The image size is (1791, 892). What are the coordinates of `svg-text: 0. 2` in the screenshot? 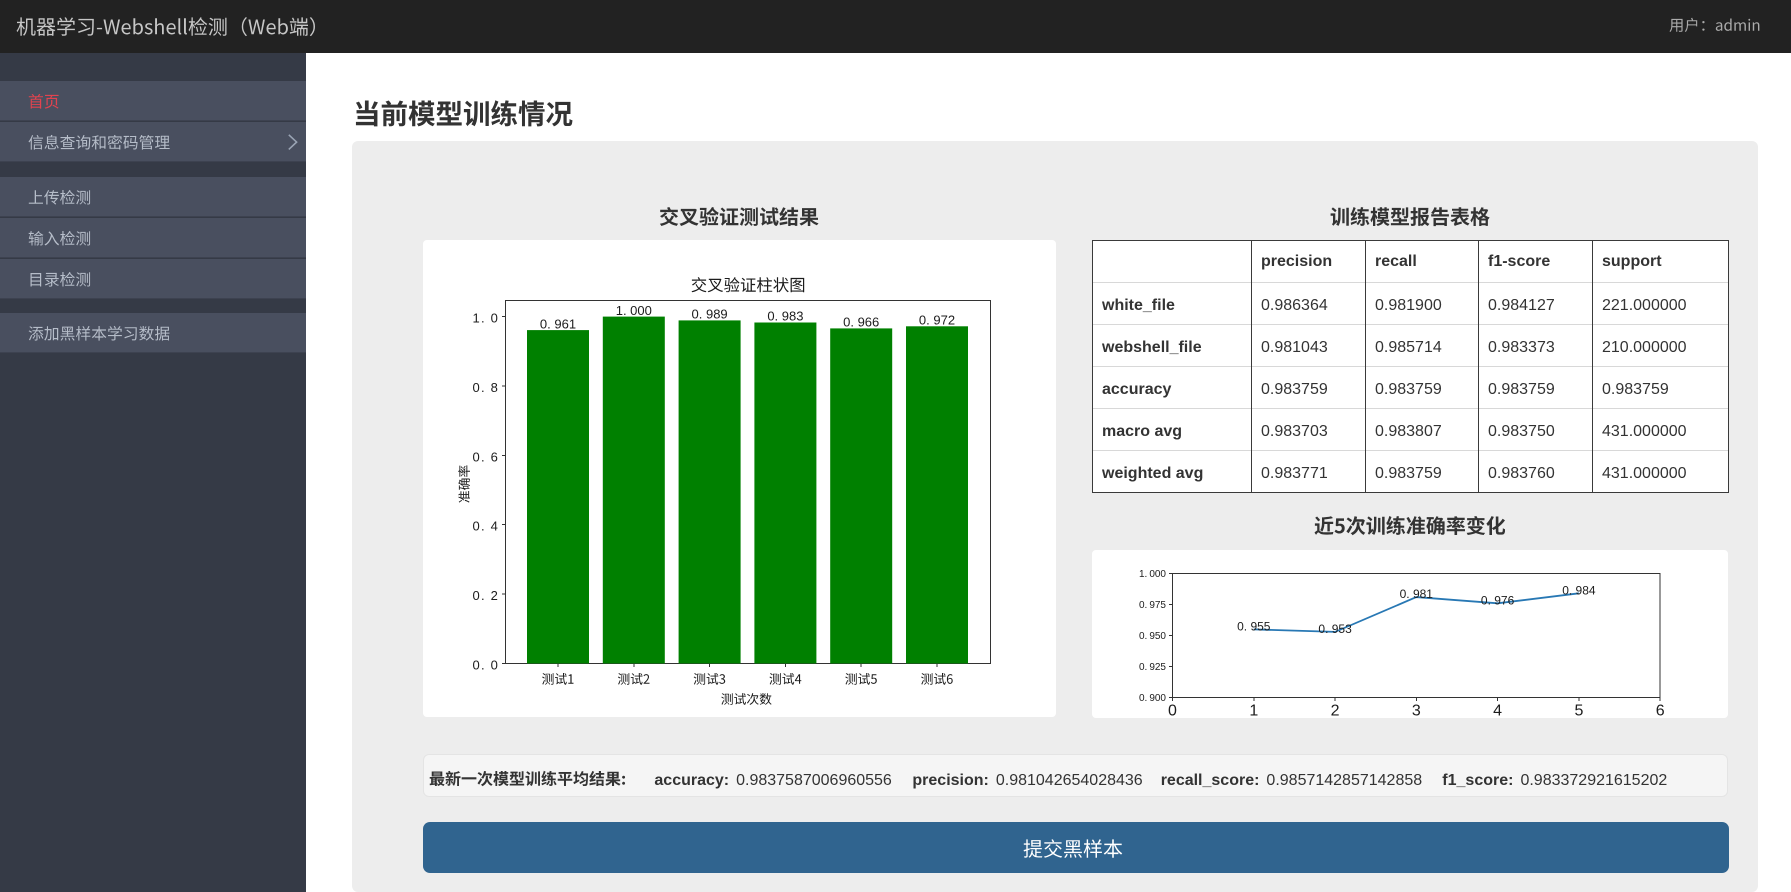 It's located at (486, 595).